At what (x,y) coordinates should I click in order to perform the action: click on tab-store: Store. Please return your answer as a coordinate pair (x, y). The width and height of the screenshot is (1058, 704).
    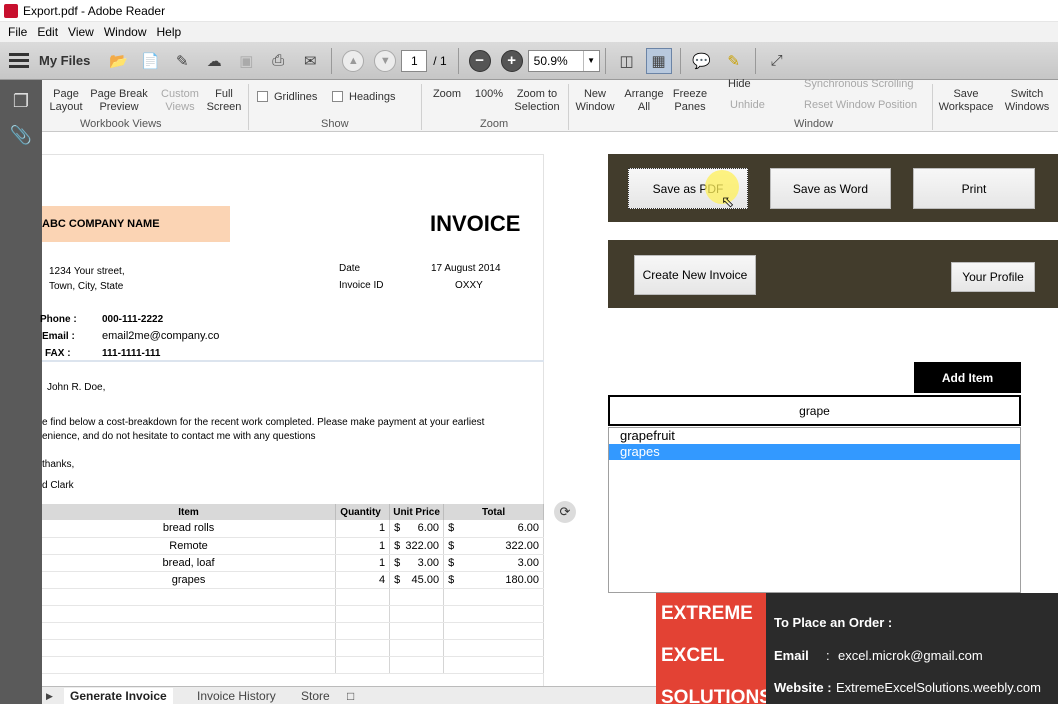
    Looking at the image, I should click on (315, 696).